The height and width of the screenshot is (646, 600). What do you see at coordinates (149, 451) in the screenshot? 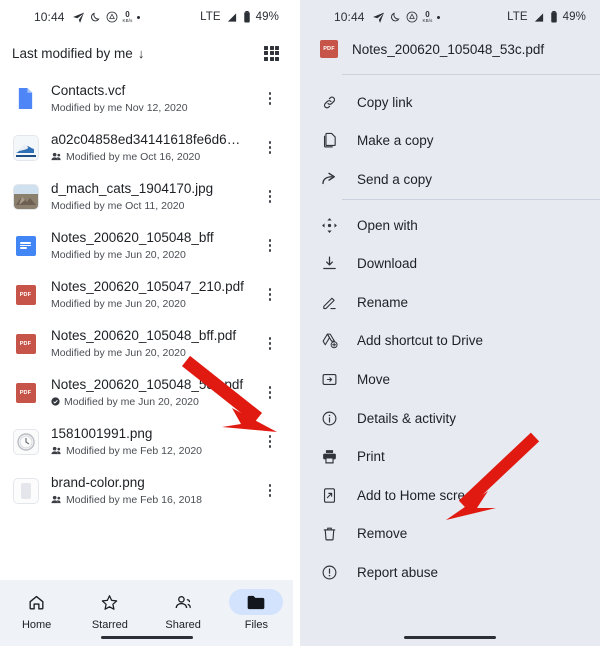
I see `file-meta: Modified by me Feb 12, 2020` at bounding box center [149, 451].